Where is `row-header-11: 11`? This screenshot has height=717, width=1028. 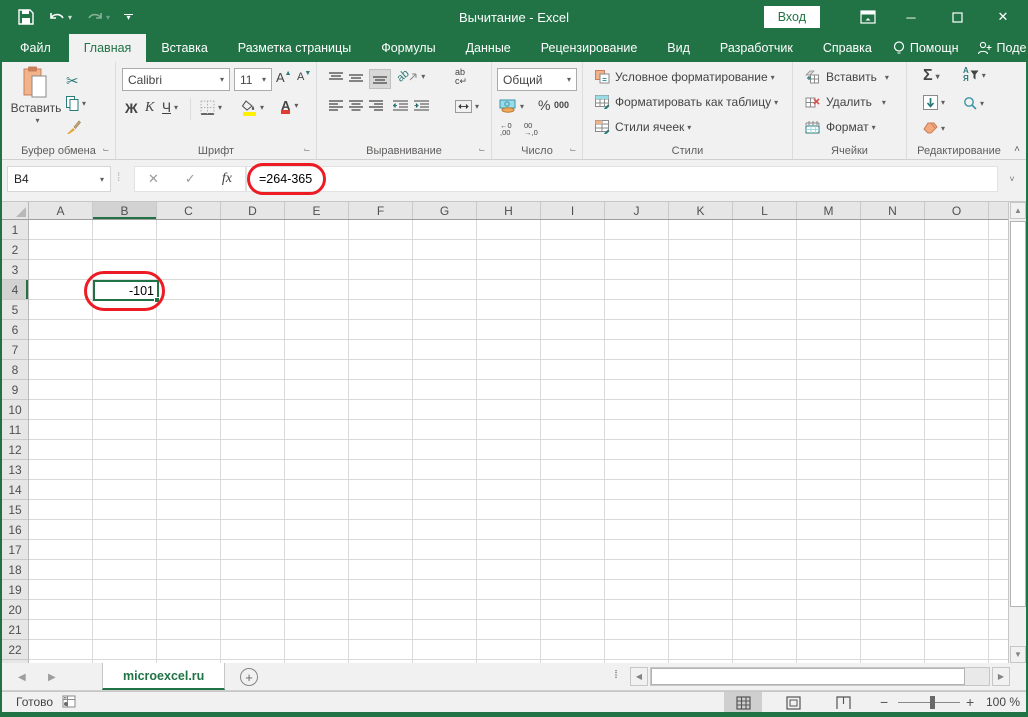 row-header-11: 11 is located at coordinates (15, 430).